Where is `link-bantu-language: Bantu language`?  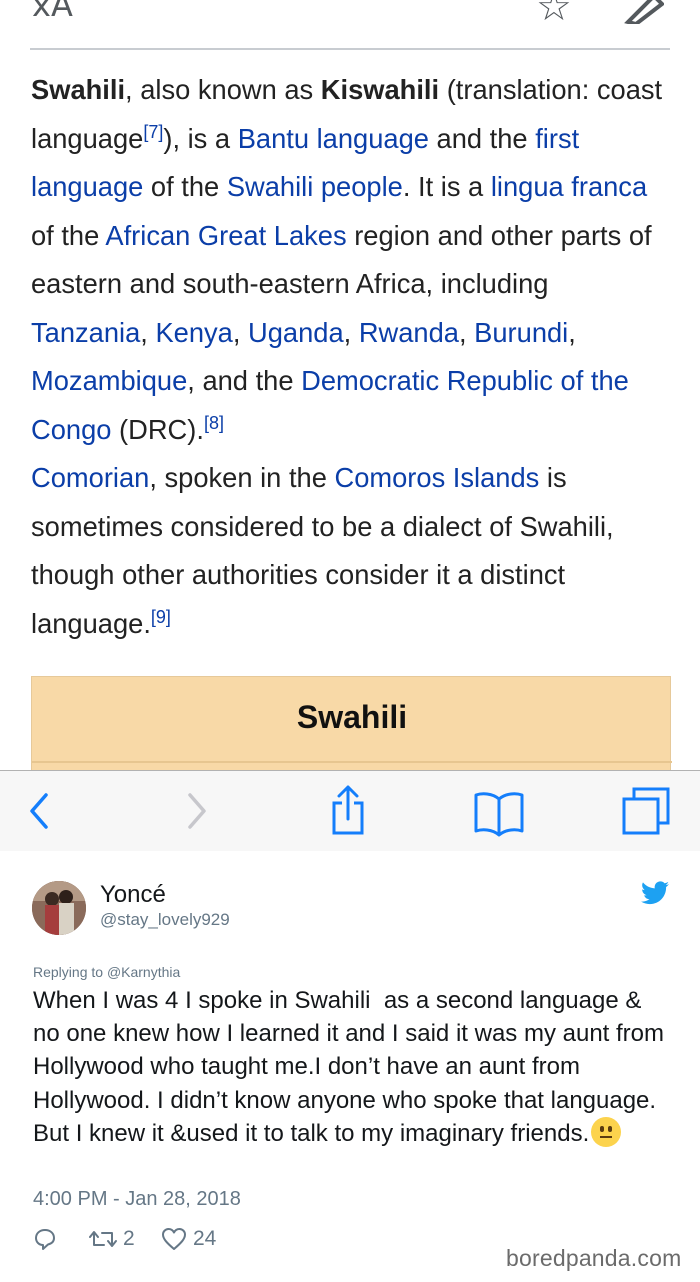
link-bantu-language: Bantu language is located at coordinates (333, 138).